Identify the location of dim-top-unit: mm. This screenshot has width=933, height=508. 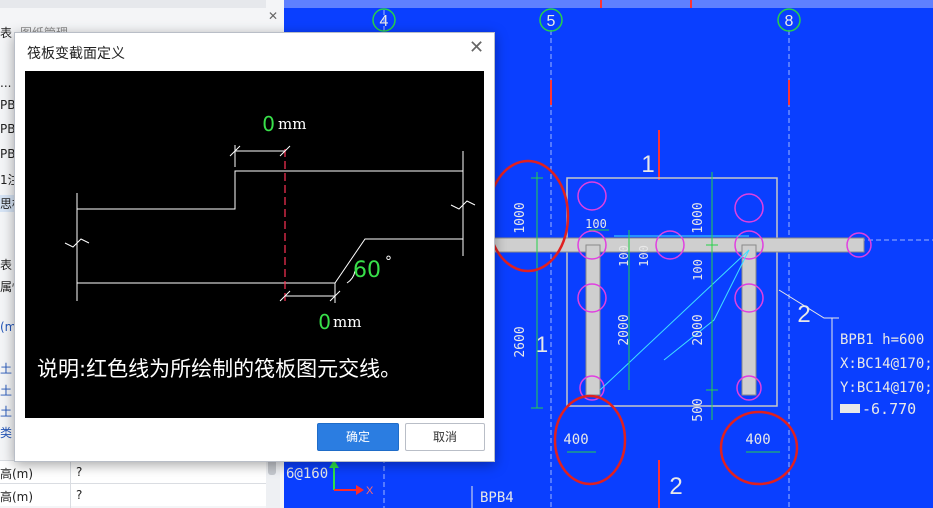
(292, 124).